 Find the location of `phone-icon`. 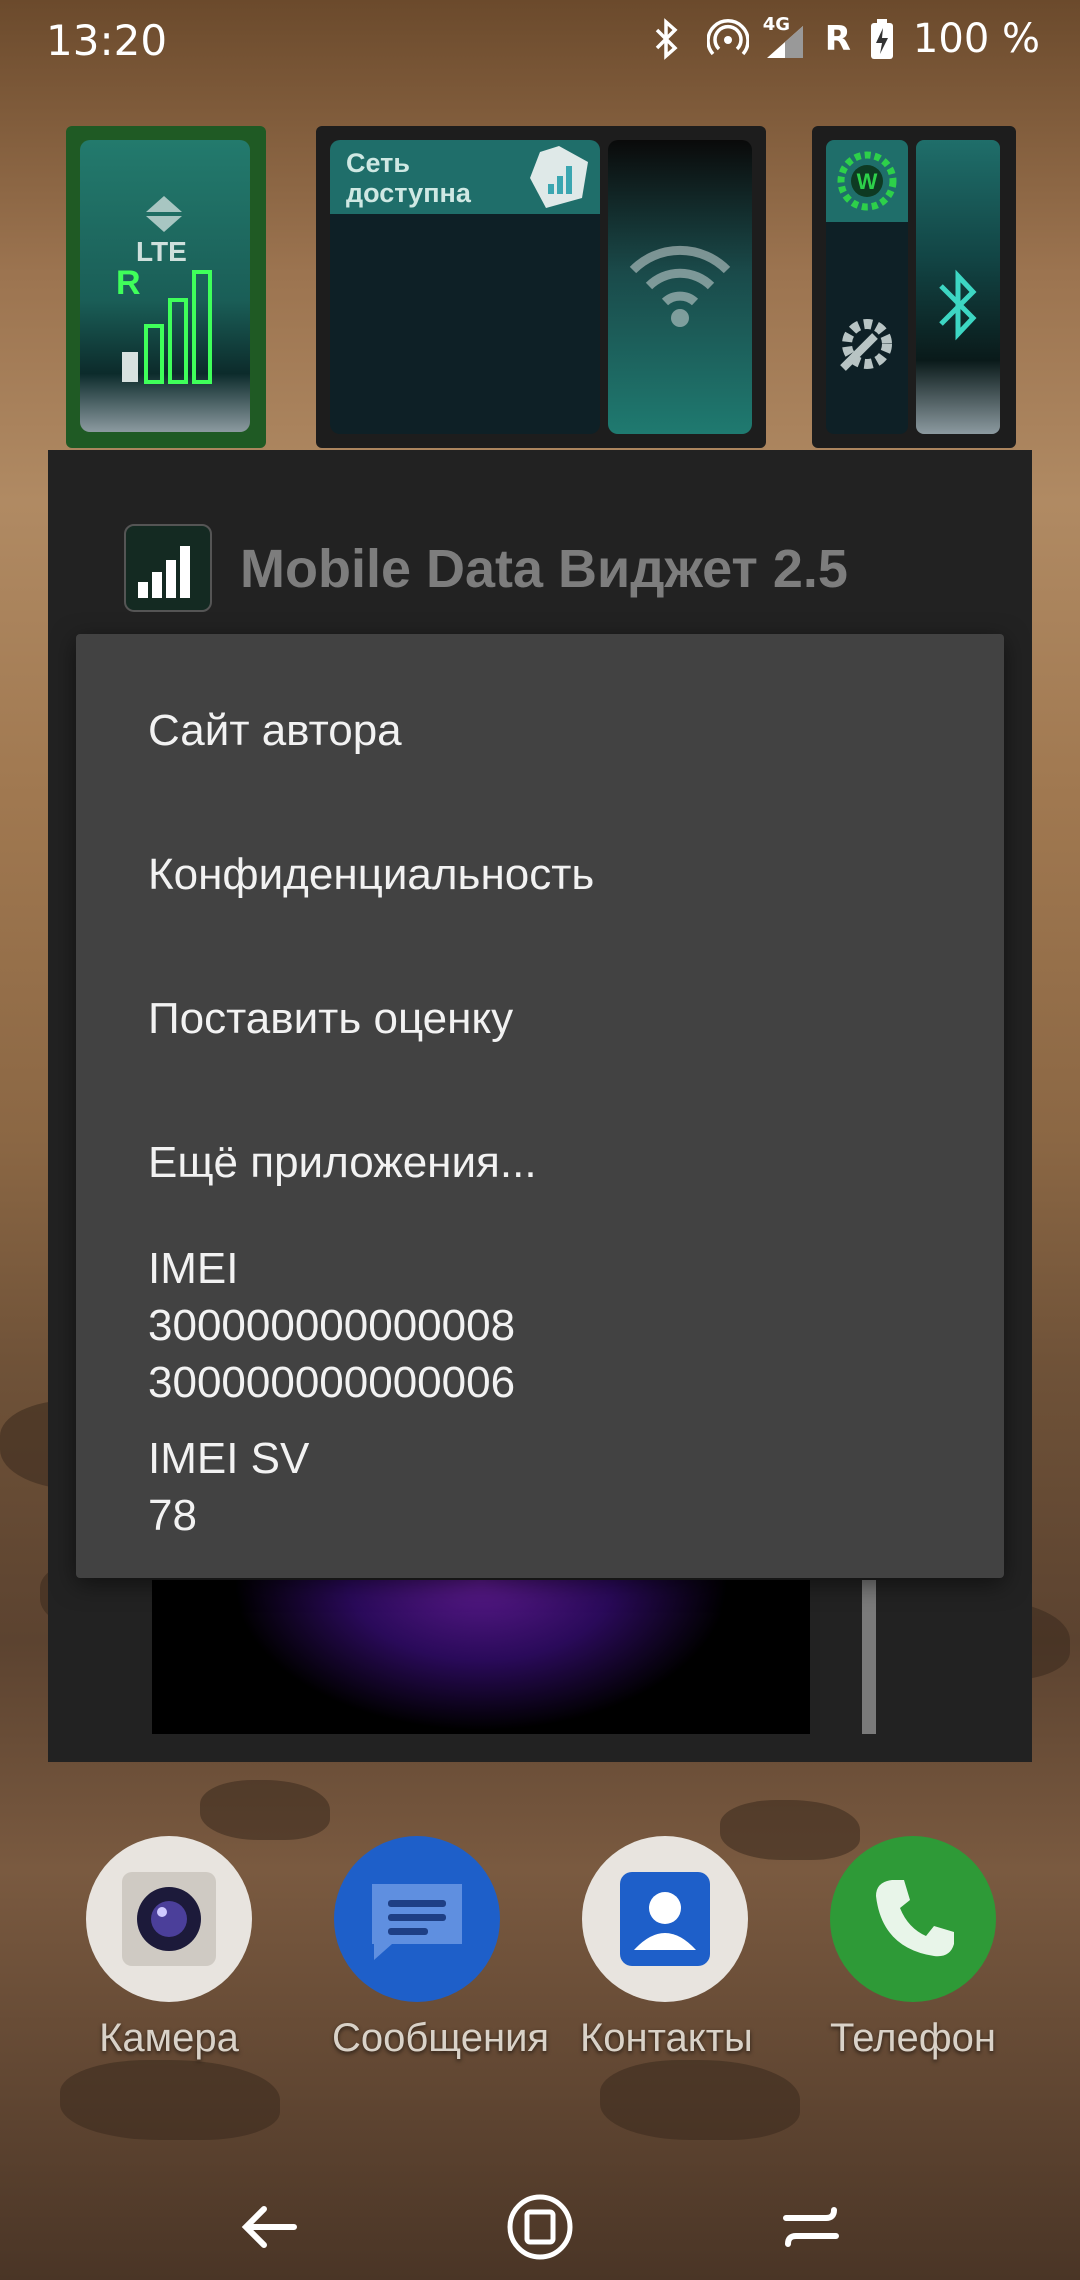

phone-icon is located at coordinates (913, 1919).